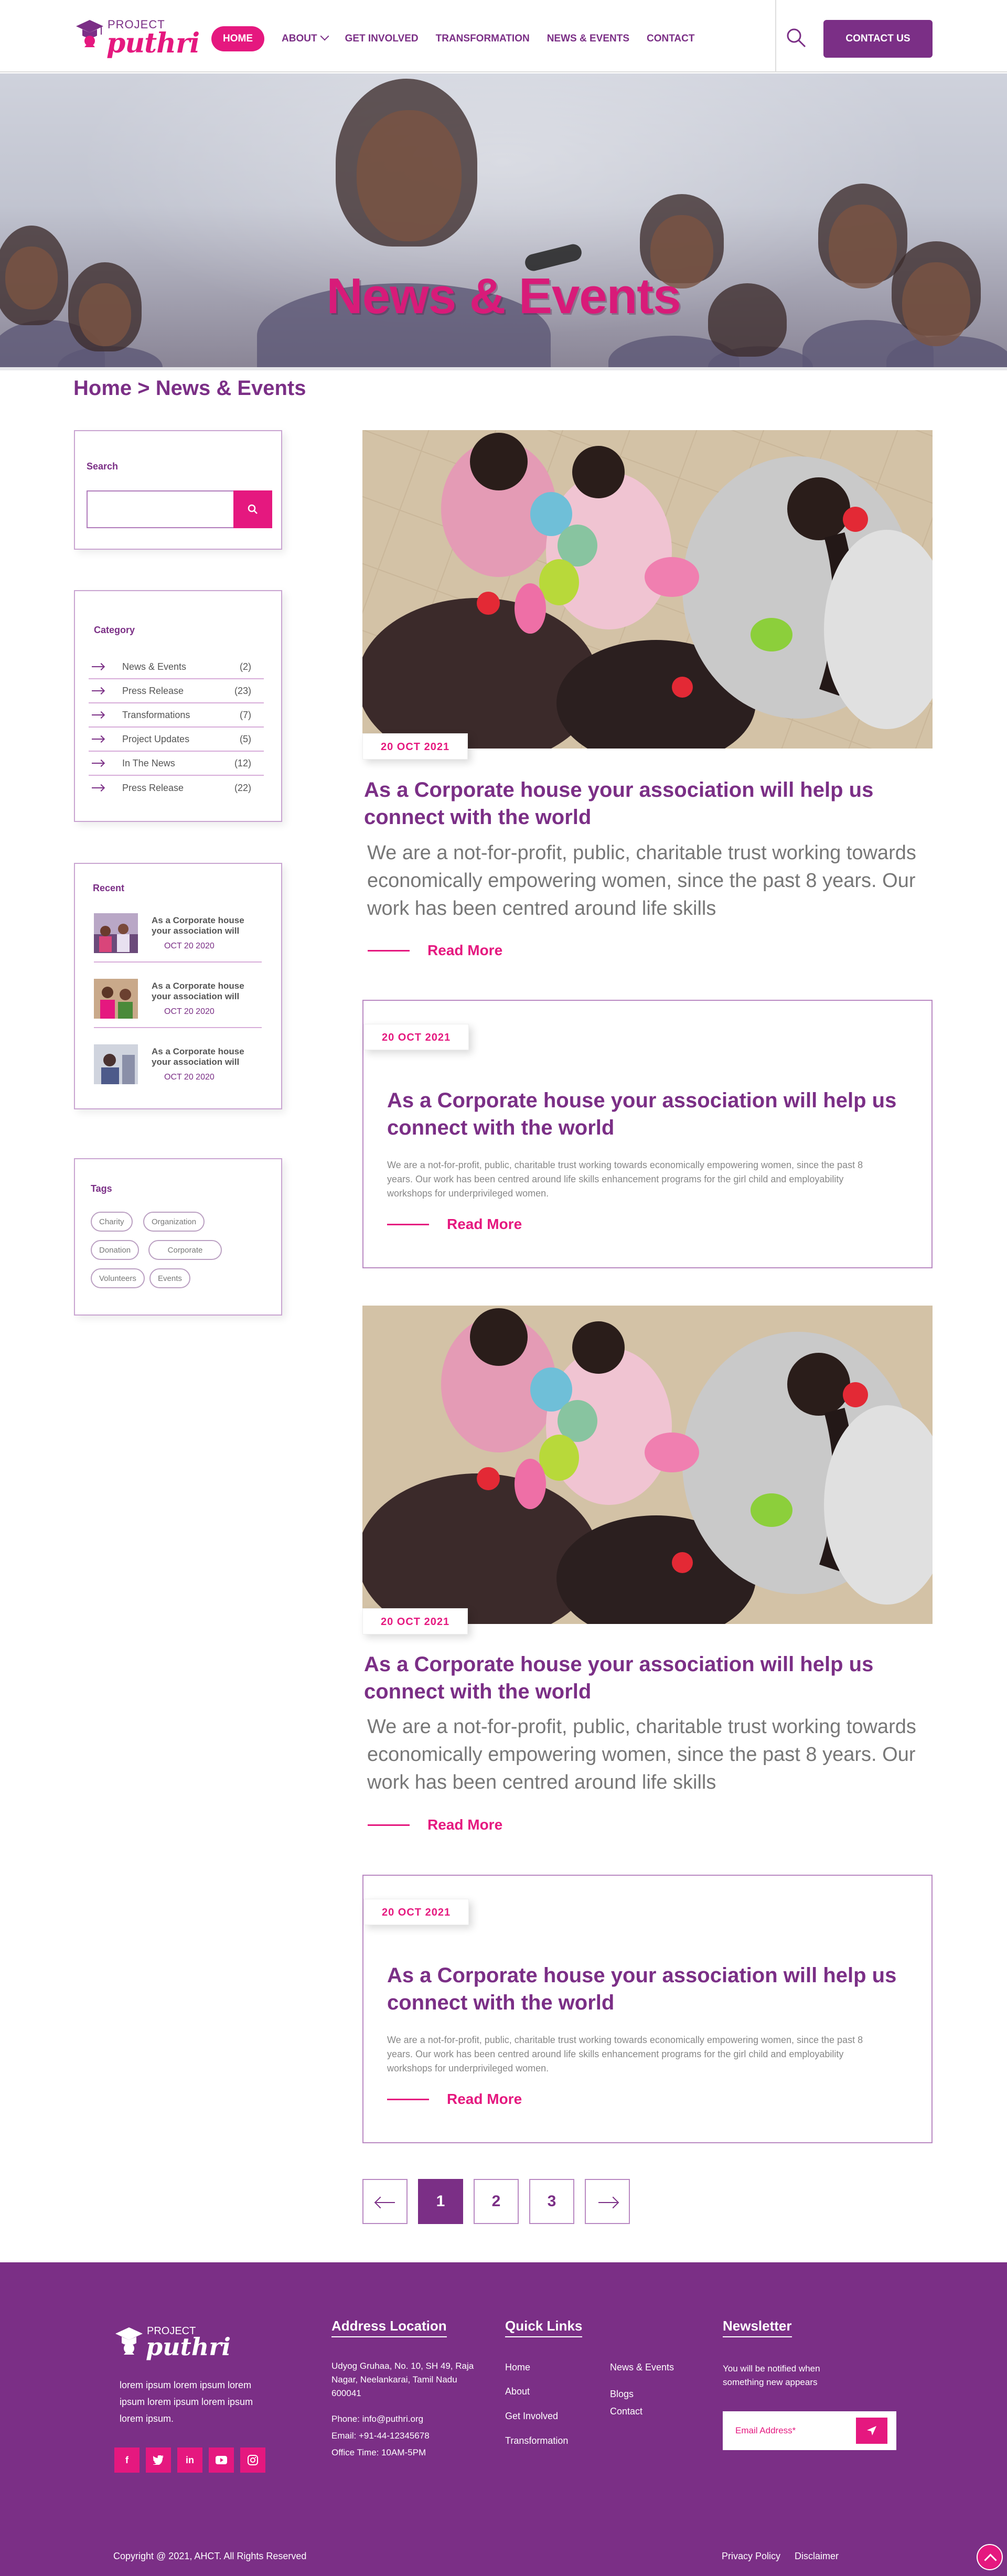  I want to click on prev-page-button, so click(385, 2201).